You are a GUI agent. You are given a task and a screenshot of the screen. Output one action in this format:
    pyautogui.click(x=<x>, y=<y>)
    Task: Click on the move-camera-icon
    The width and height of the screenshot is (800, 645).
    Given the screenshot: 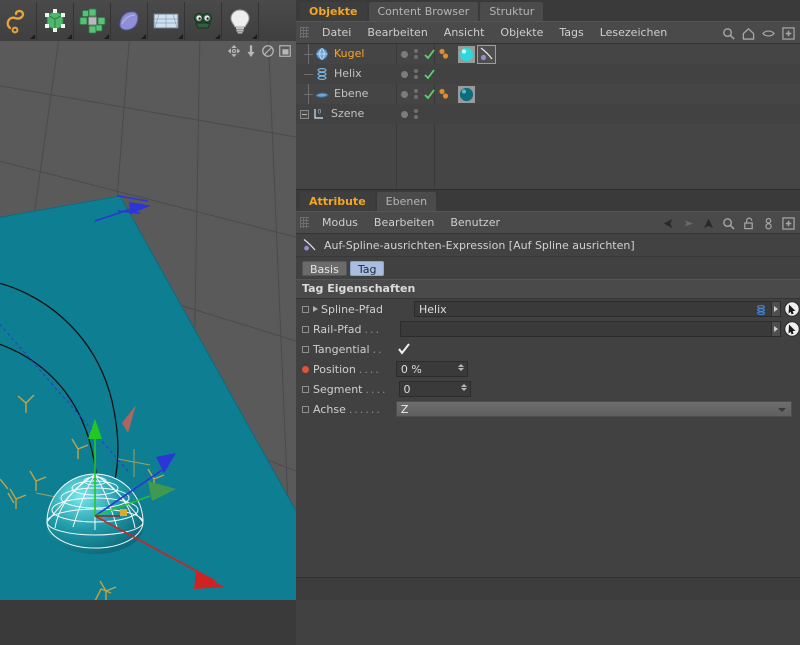 What is the action you would take?
    pyautogui.click(x=234, y=51)
    